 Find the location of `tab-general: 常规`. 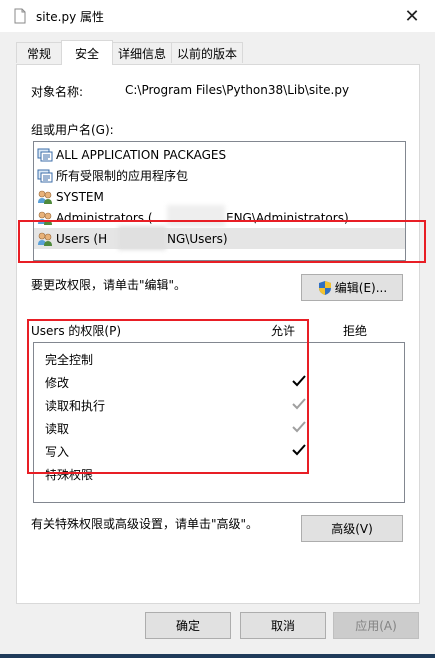

tab-general: 常规 is located at coordinates (39, 52).